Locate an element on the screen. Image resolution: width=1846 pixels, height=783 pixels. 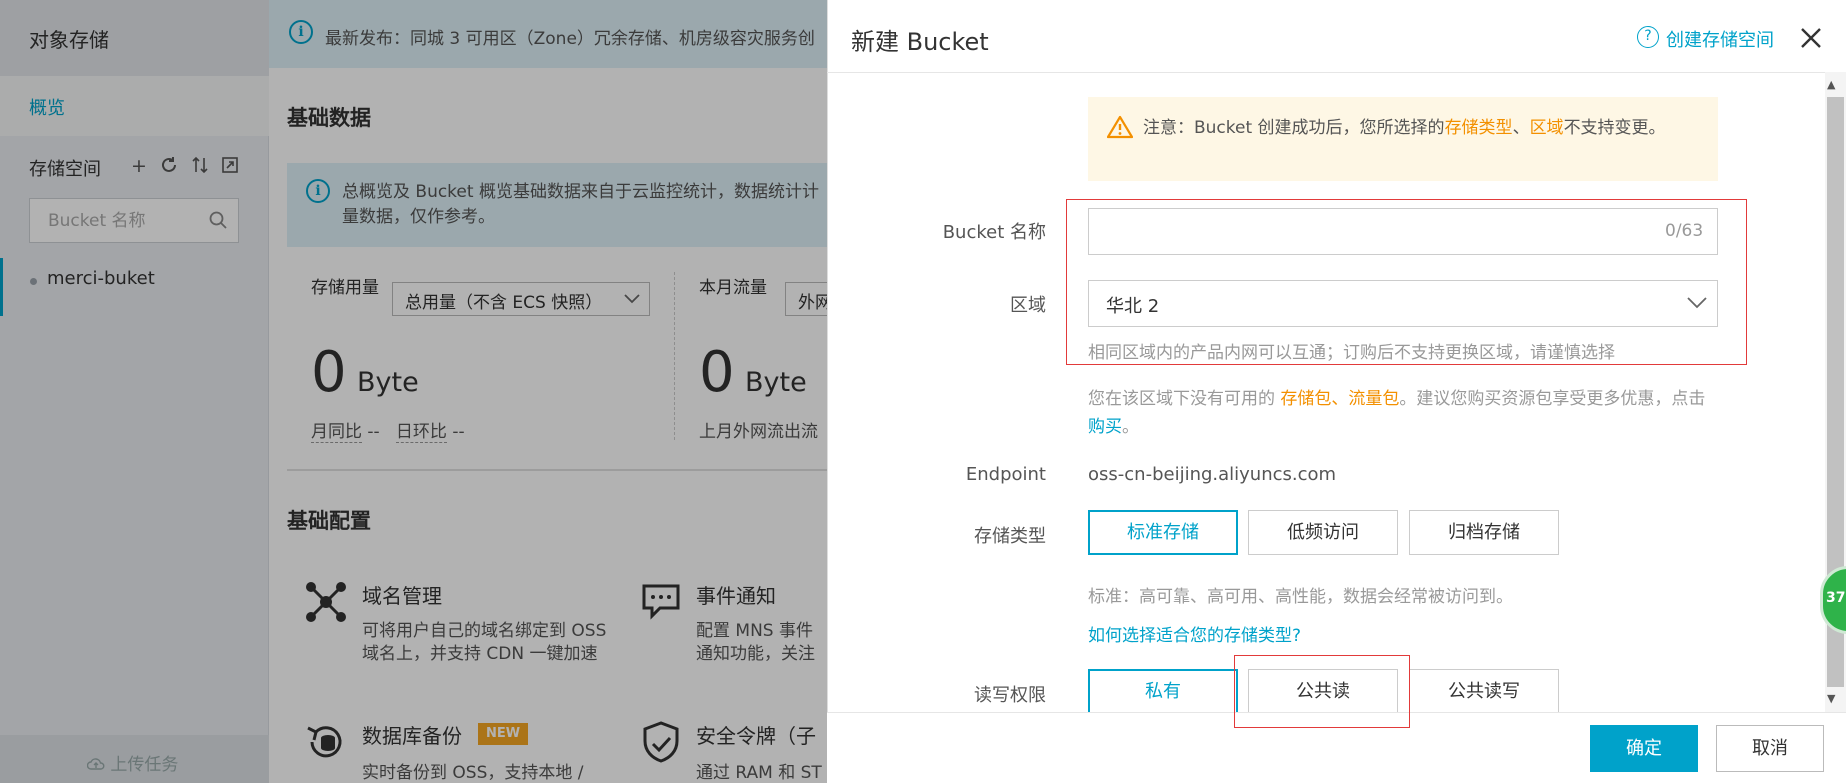
warning-text: 注意：Bucket 创建成功后，您所选择的存储类型、区域不支持变更。 is located at coordinates (1413, 128).